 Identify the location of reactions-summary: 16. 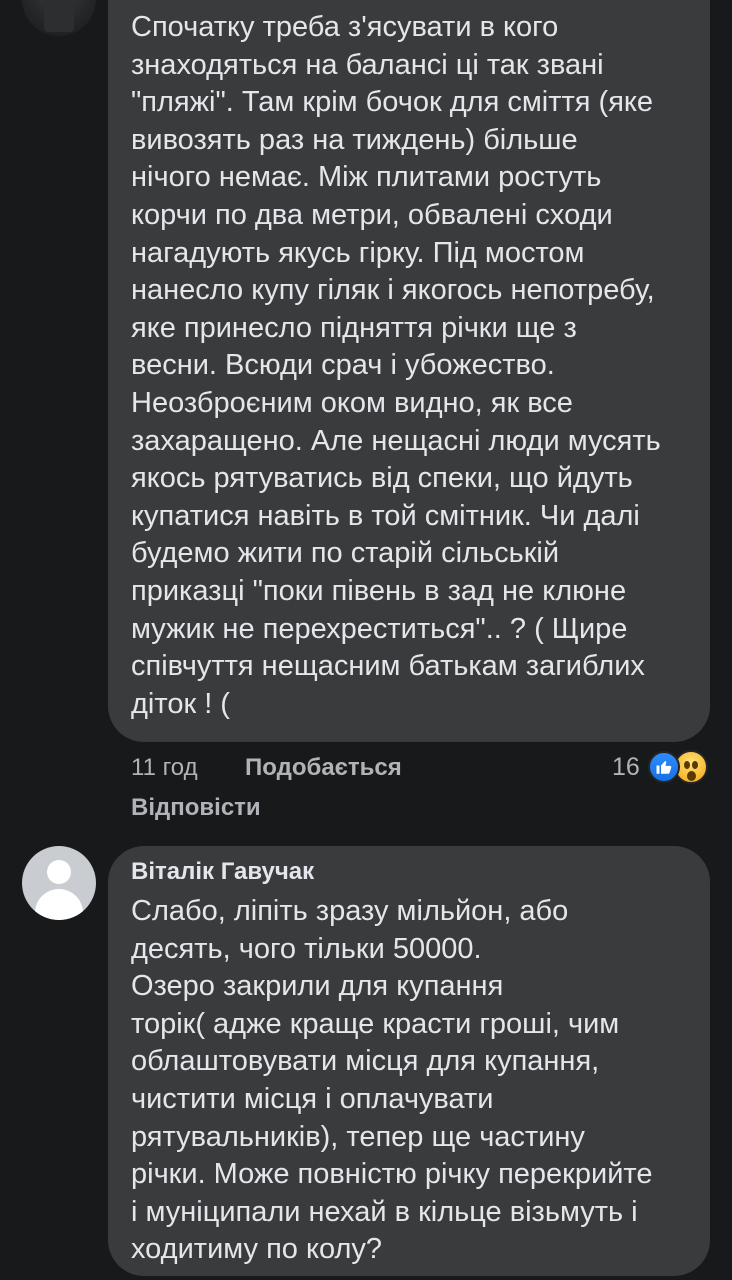
(660, 767).